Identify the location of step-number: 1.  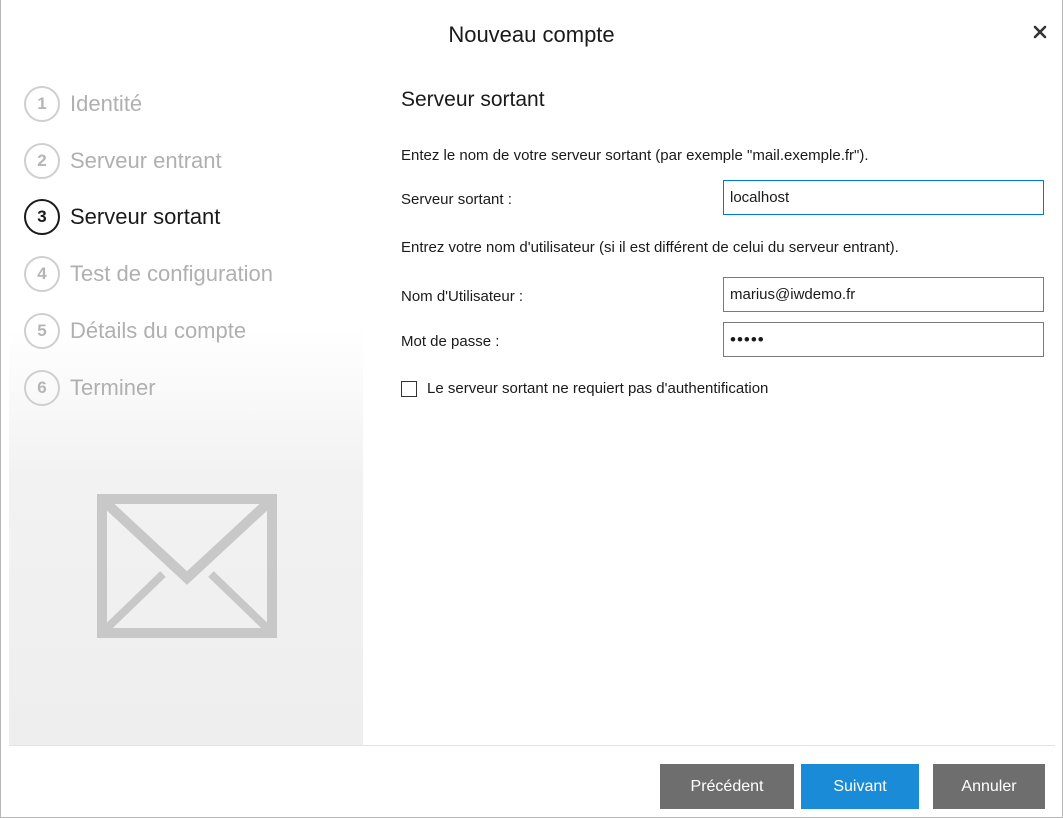
(42, 104).